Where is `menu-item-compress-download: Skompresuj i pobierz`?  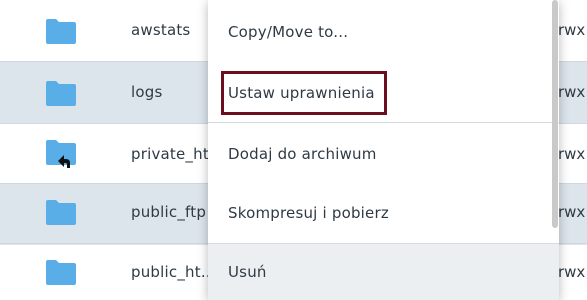 menu-item-compress-download: Skompresuj i pobierz is located at coordinates (383, 214).